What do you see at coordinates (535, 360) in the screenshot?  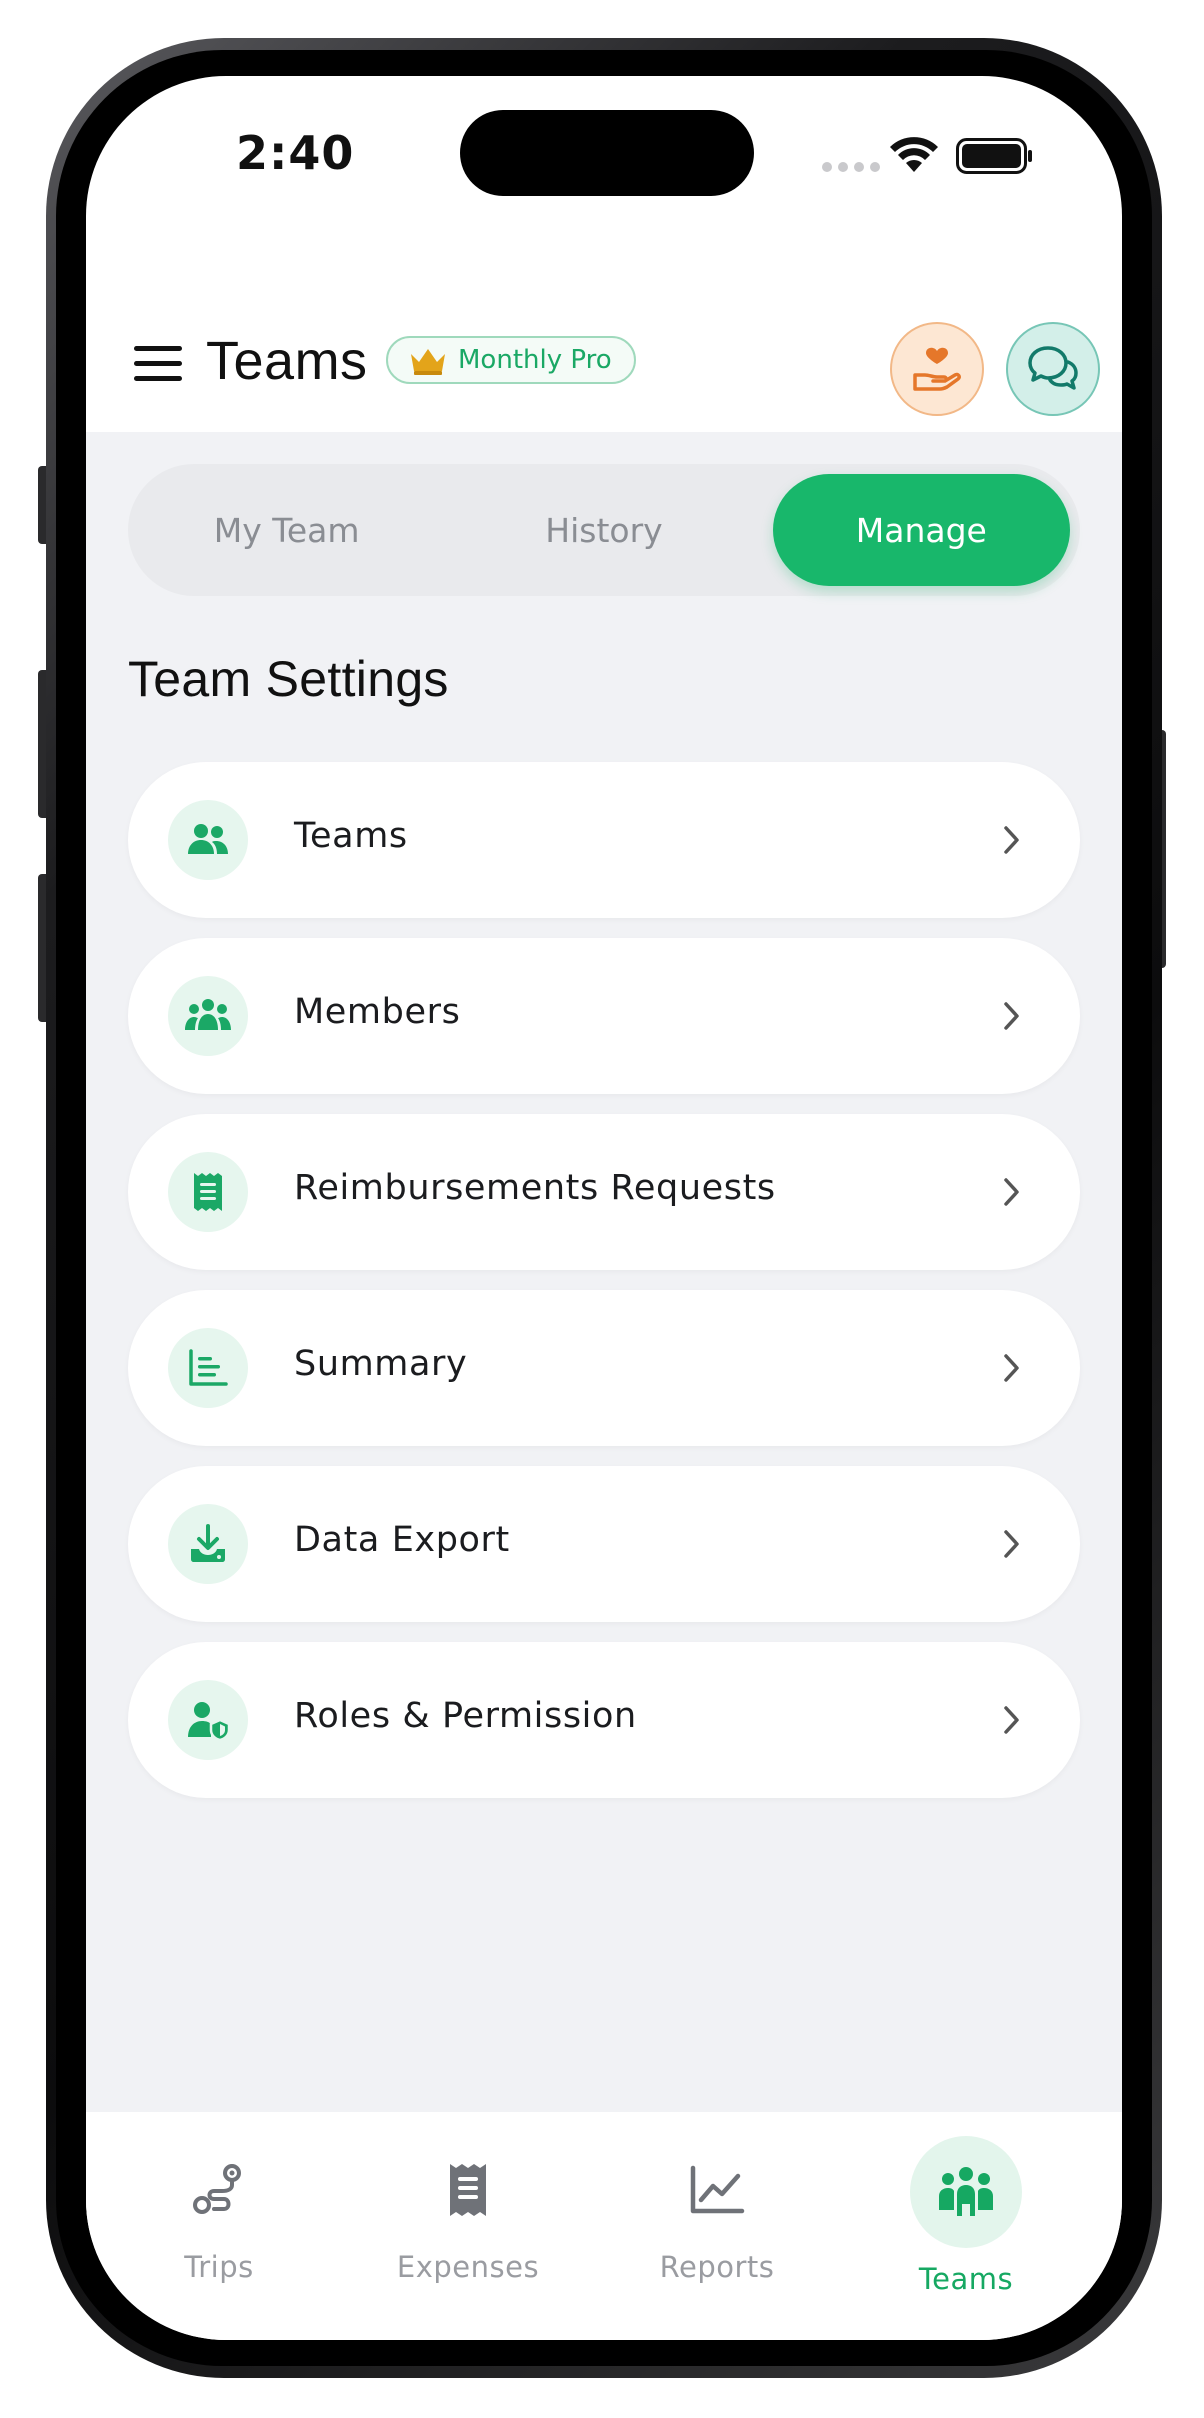 I see `badge-label: Monthly Pro` at bounding box center [535, 360].